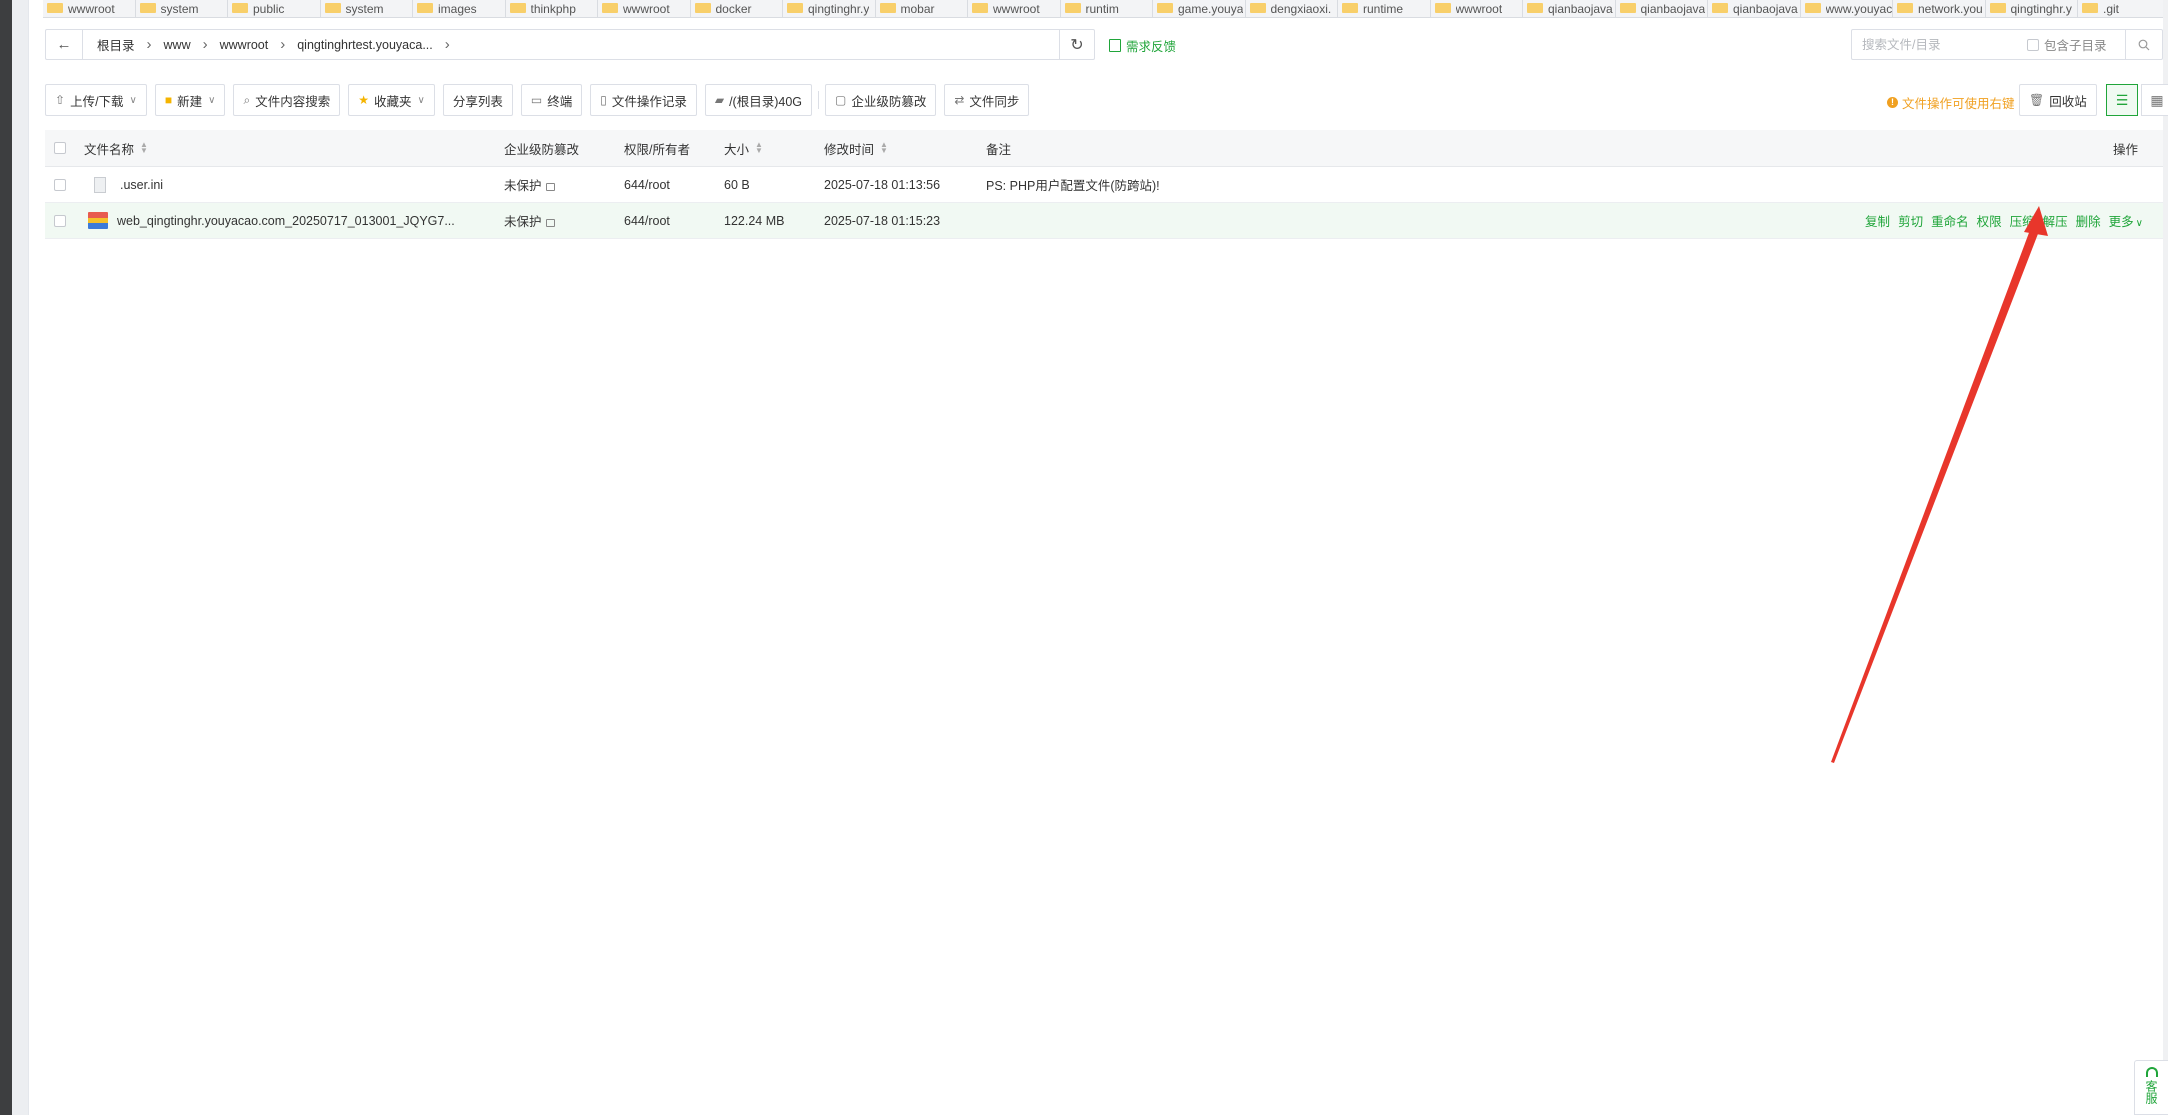 The width and height of the screenshot is (2168, 1115). What do you see at coordinates (168, 100) in the screenshot?
I see `folder-icon: ■` at bounding box center [168, 100].